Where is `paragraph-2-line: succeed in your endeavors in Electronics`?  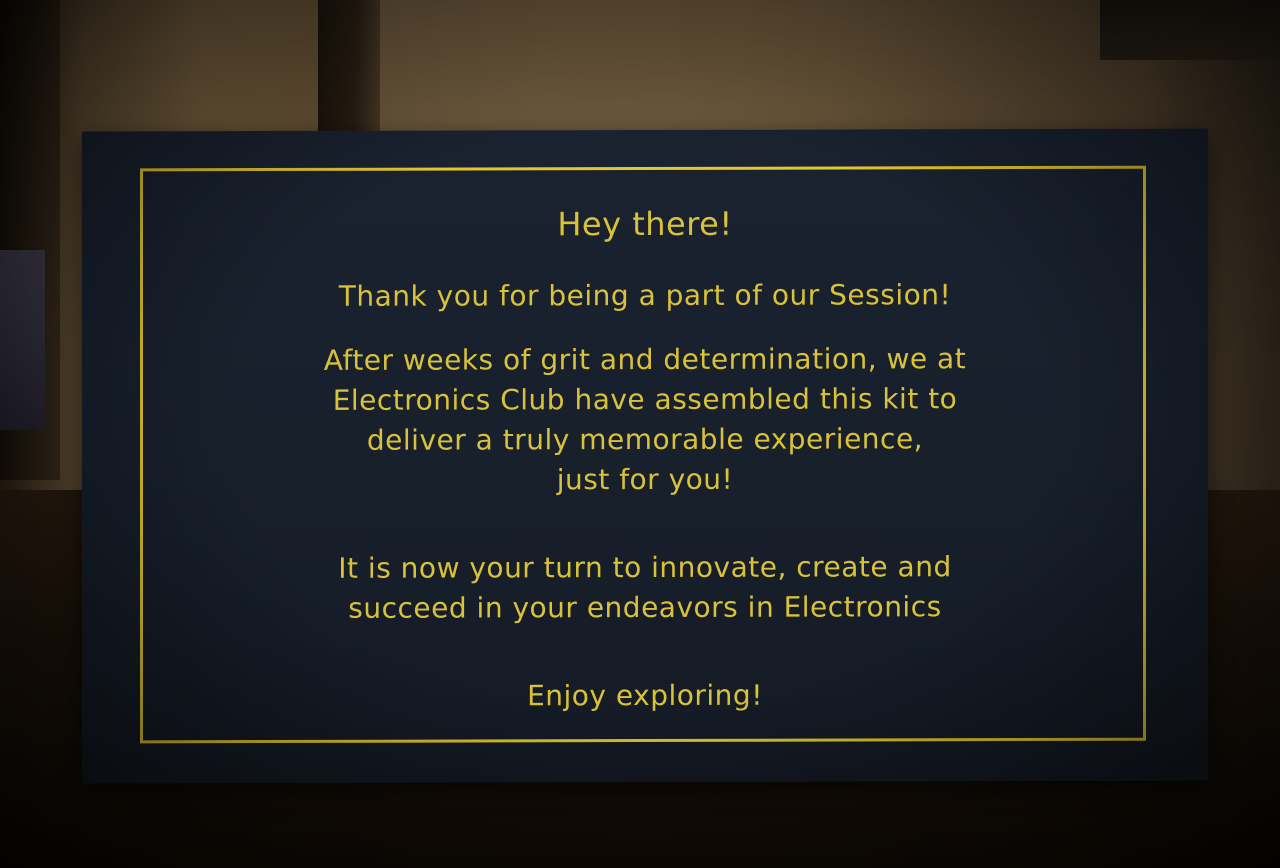 paragraph-2-line: succeed in your endeavors in Electronics is located at coordinates (645, 607).